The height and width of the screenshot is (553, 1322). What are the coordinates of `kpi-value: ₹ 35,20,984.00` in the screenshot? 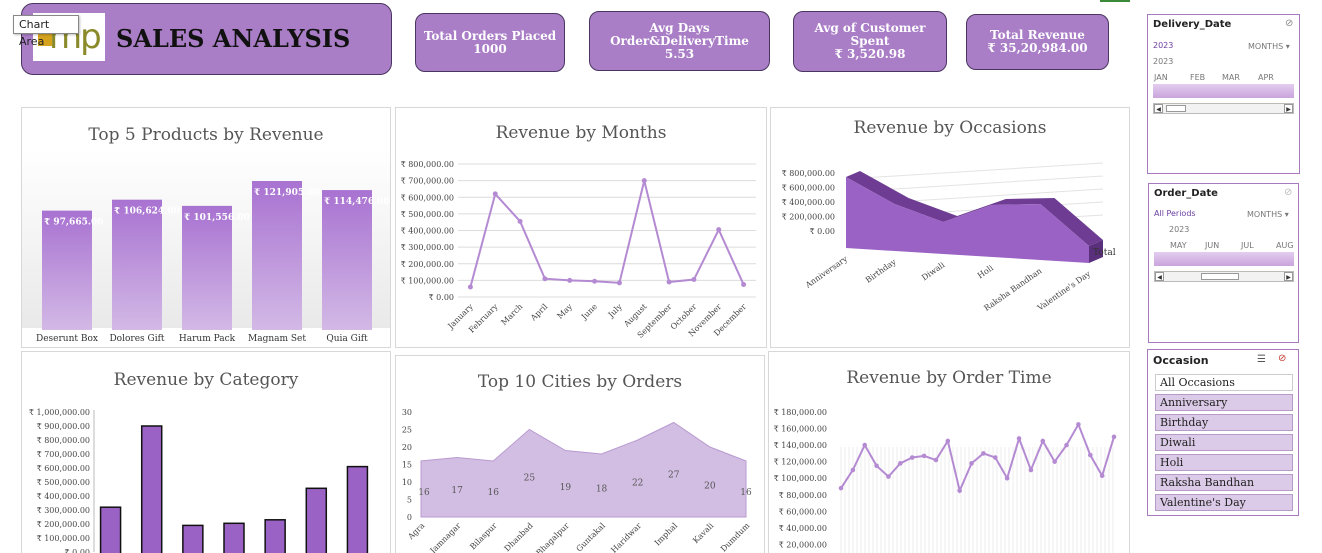 It's located at (1037, 48).